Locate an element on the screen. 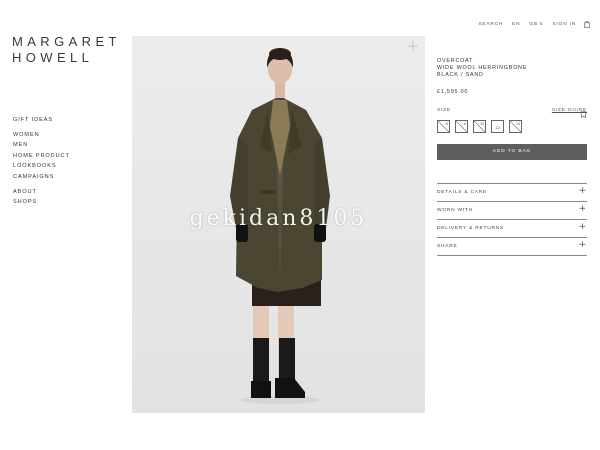 The image size is (600, 450). utility-bar: SEARCH EN GB £ SIGN IN is located at coordinates (529, 24).